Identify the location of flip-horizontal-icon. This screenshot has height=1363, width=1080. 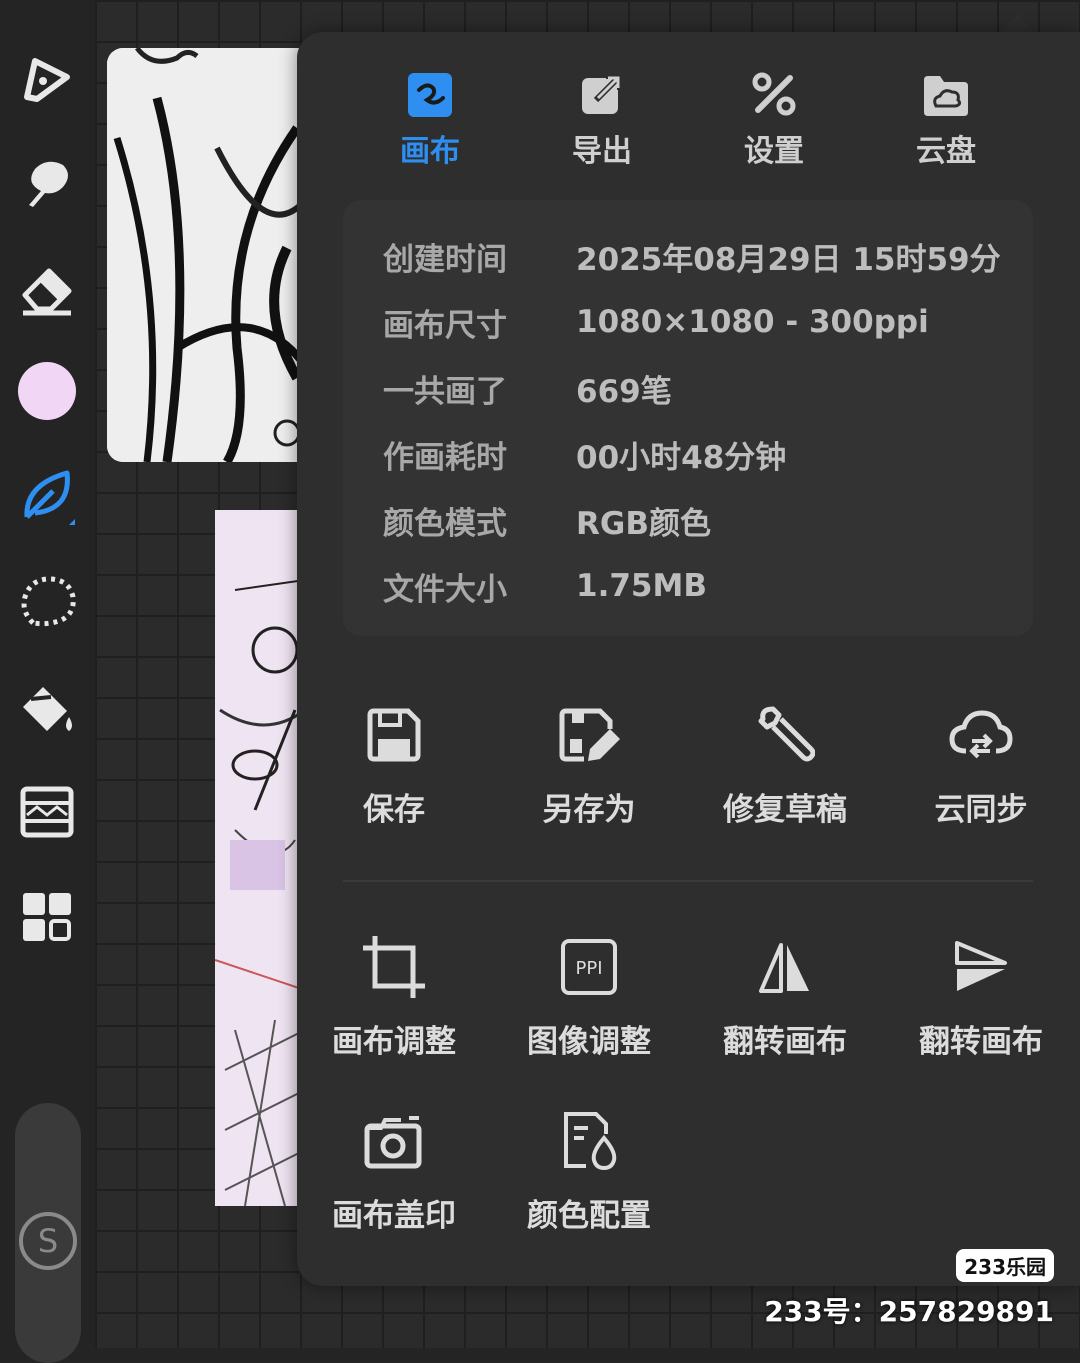
(785, 967).